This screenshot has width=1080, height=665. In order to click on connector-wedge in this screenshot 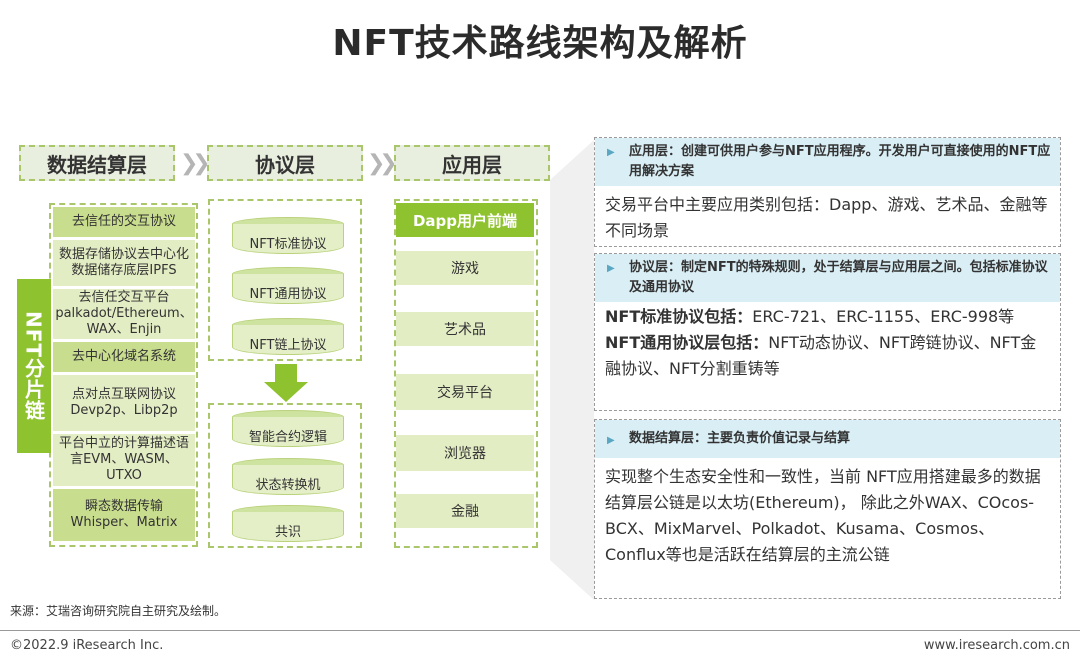, I will do `click(572, 370)`.